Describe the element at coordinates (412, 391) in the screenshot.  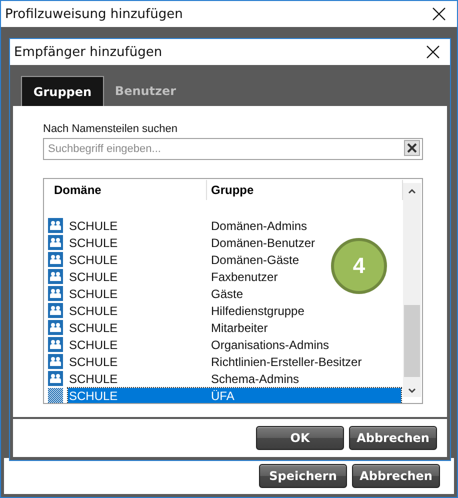
I see `scroll-down-icon` at that location.